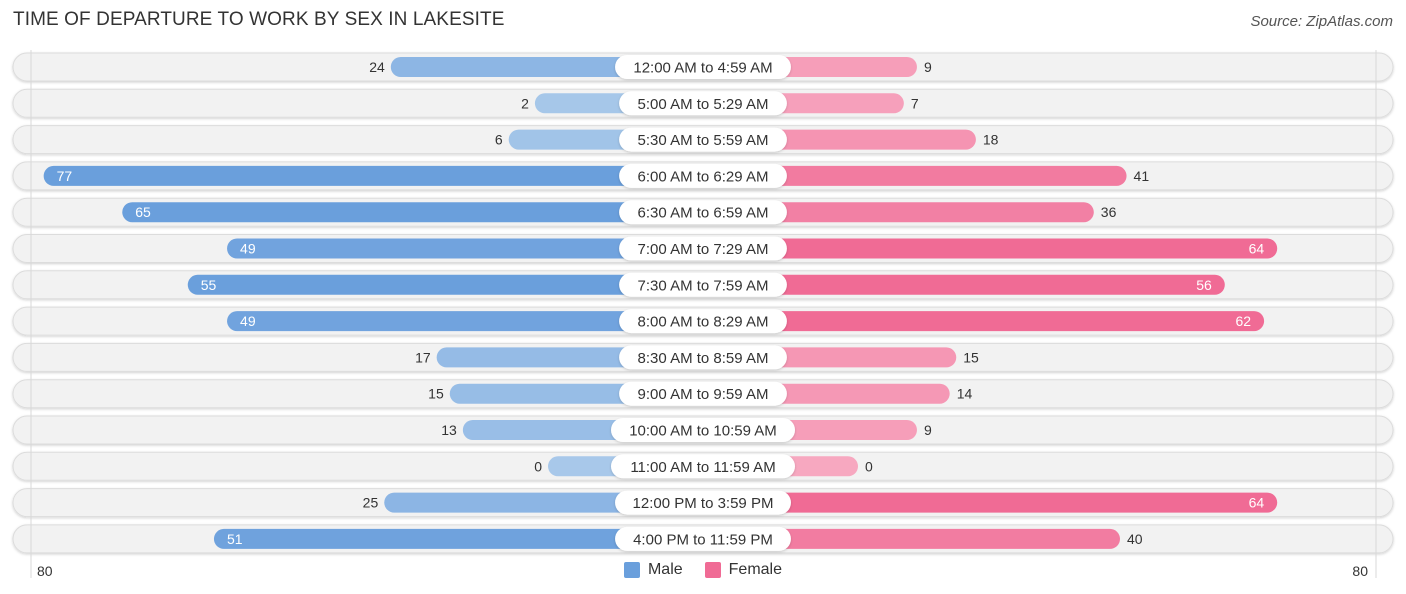 The height and width of the screenshot is (594, 1406). Describe the element at coordinates (755, 569) in the screenshot. I see `legend-label-female: Female` at that location.